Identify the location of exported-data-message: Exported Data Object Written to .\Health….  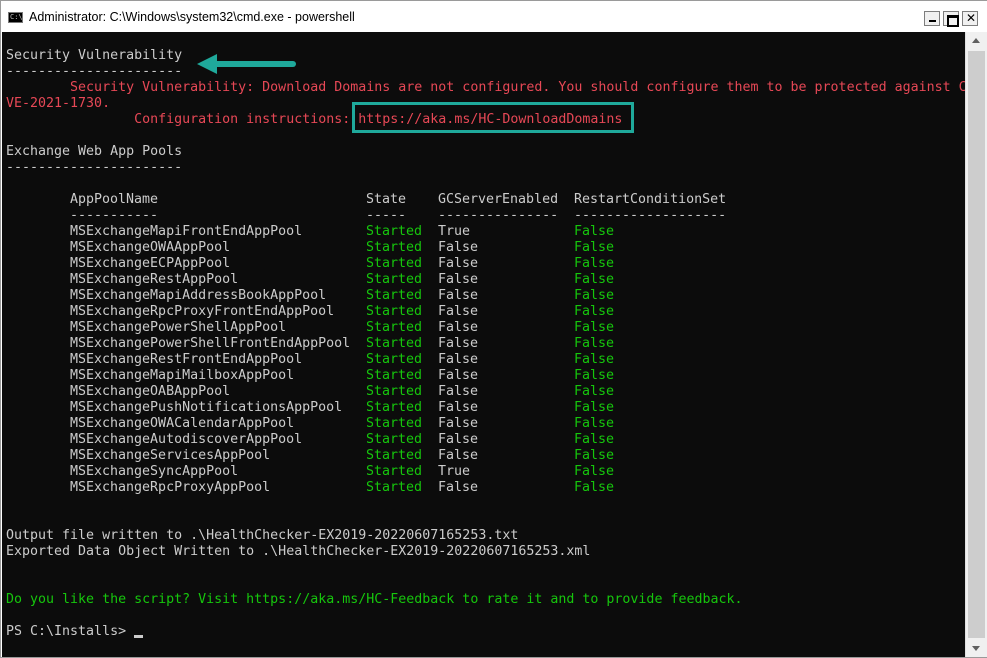
(298, 551).